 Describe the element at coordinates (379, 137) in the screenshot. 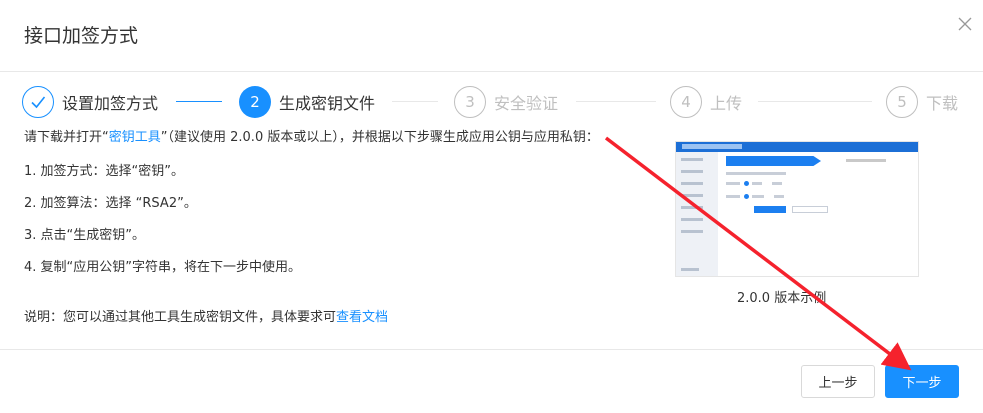

I see `intro-text-after: ”（建议使用 2.0.0 版本或以上），并根据以下步骤生成应用公钥与应用私钥：` at that location.